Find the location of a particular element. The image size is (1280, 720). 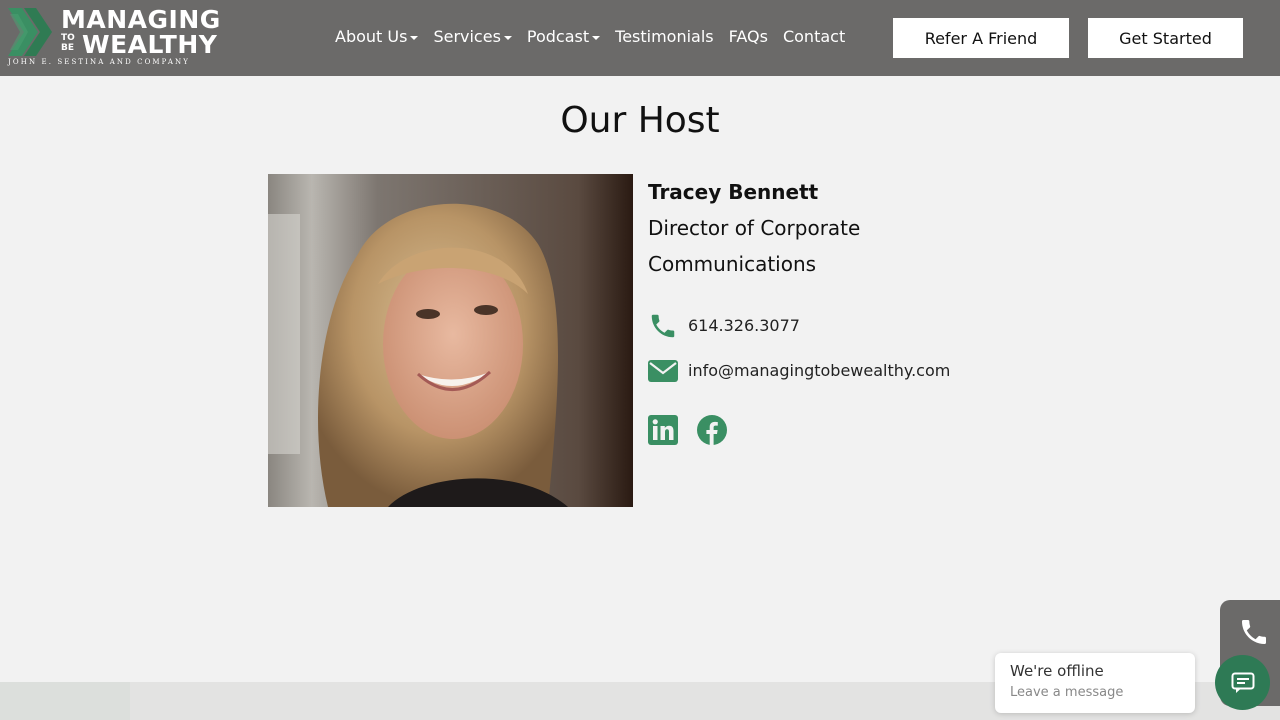

nav-contact: Contact is located at coordinates (814, 37).